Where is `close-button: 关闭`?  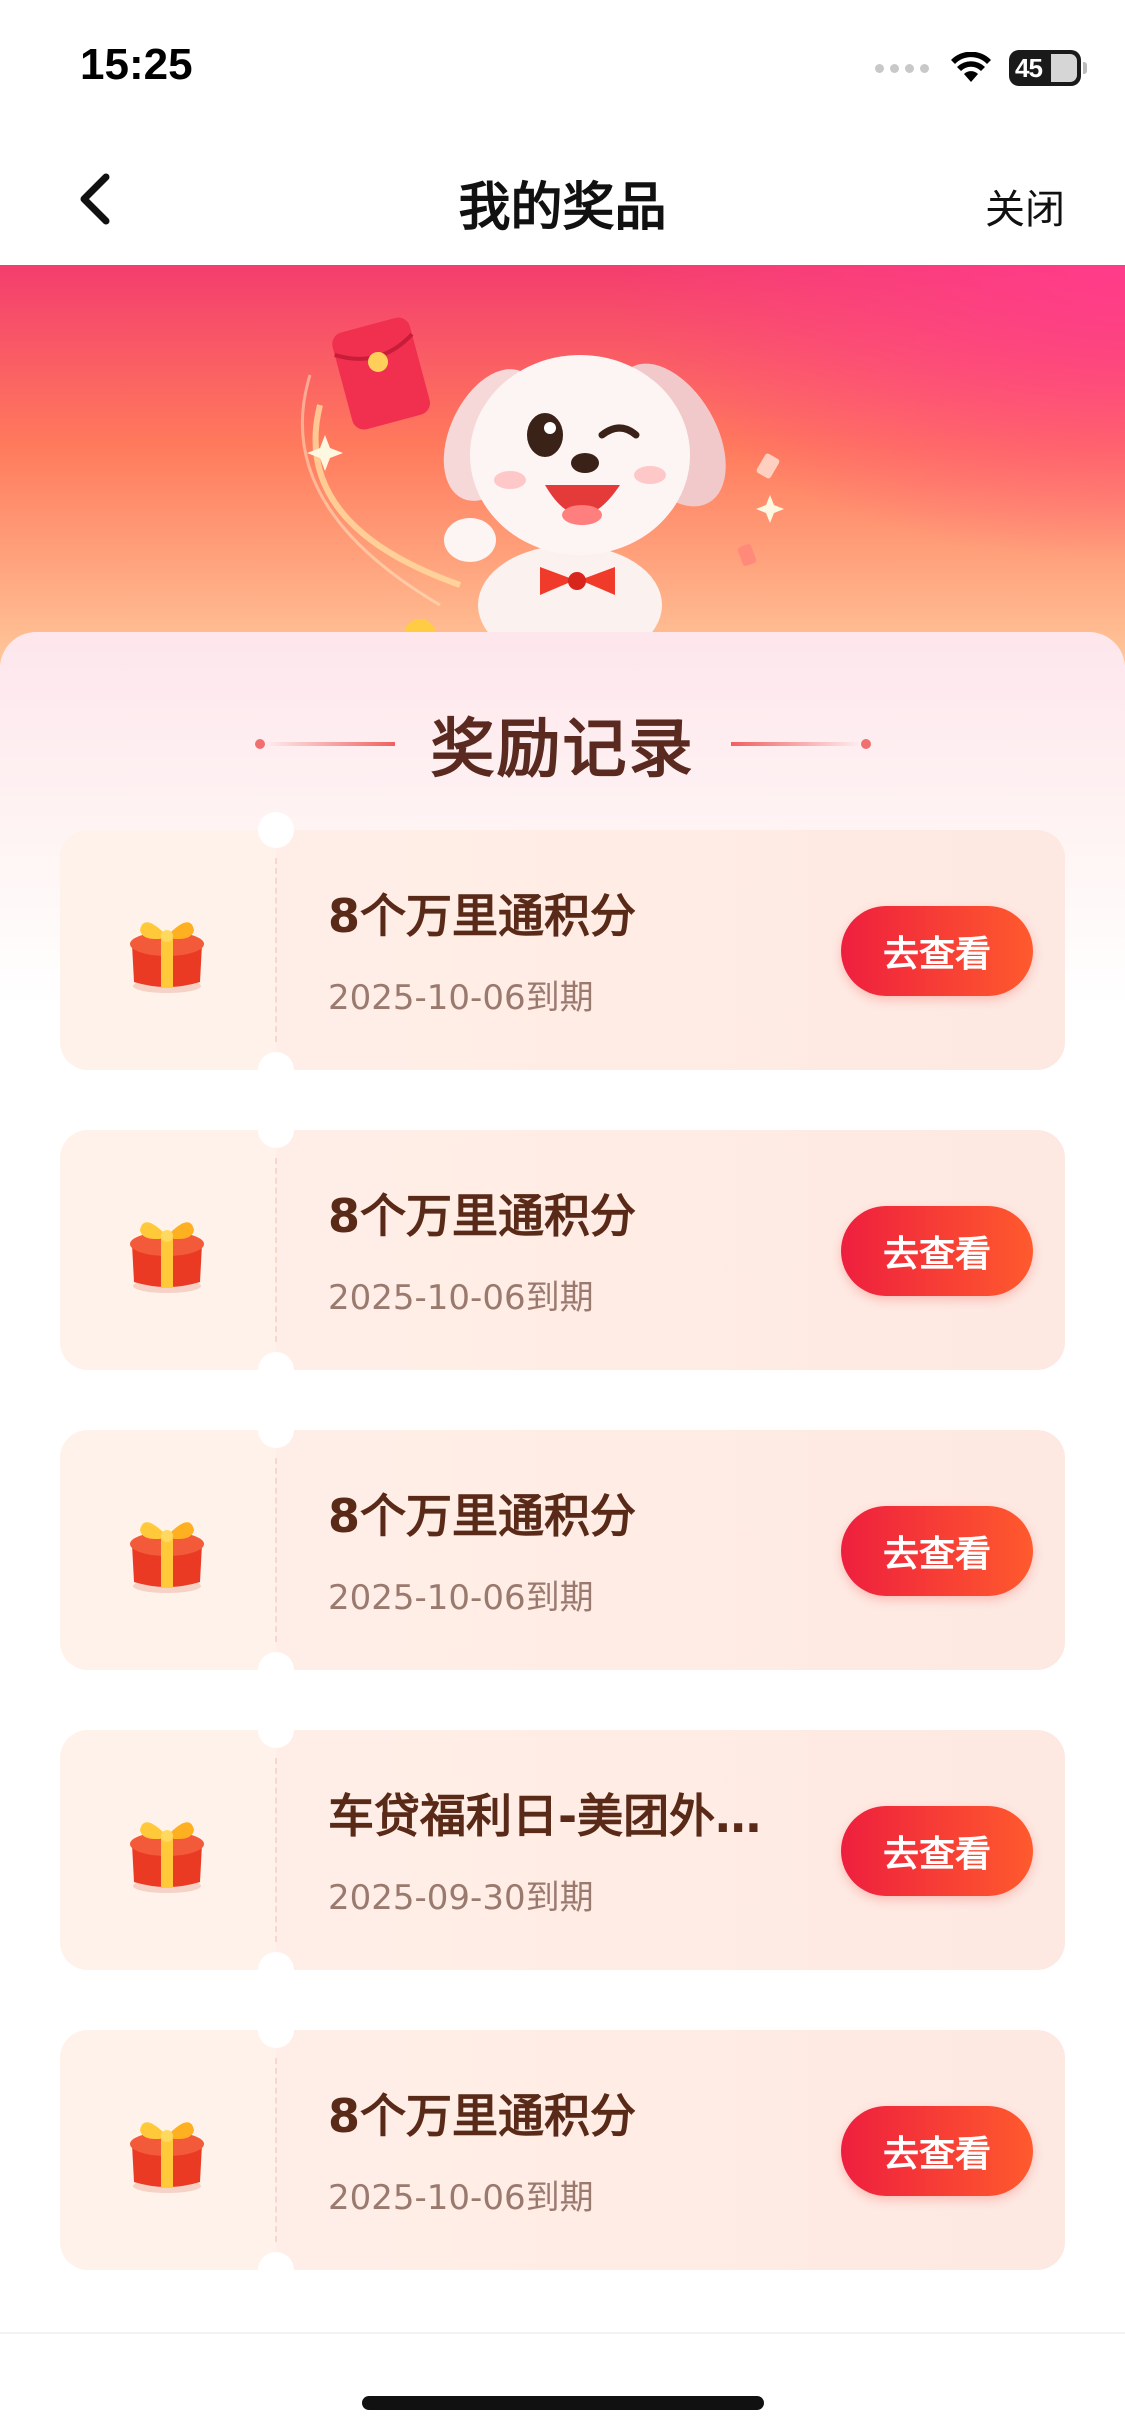 close-button: 关闭 is located at coordinates (1025, 206).